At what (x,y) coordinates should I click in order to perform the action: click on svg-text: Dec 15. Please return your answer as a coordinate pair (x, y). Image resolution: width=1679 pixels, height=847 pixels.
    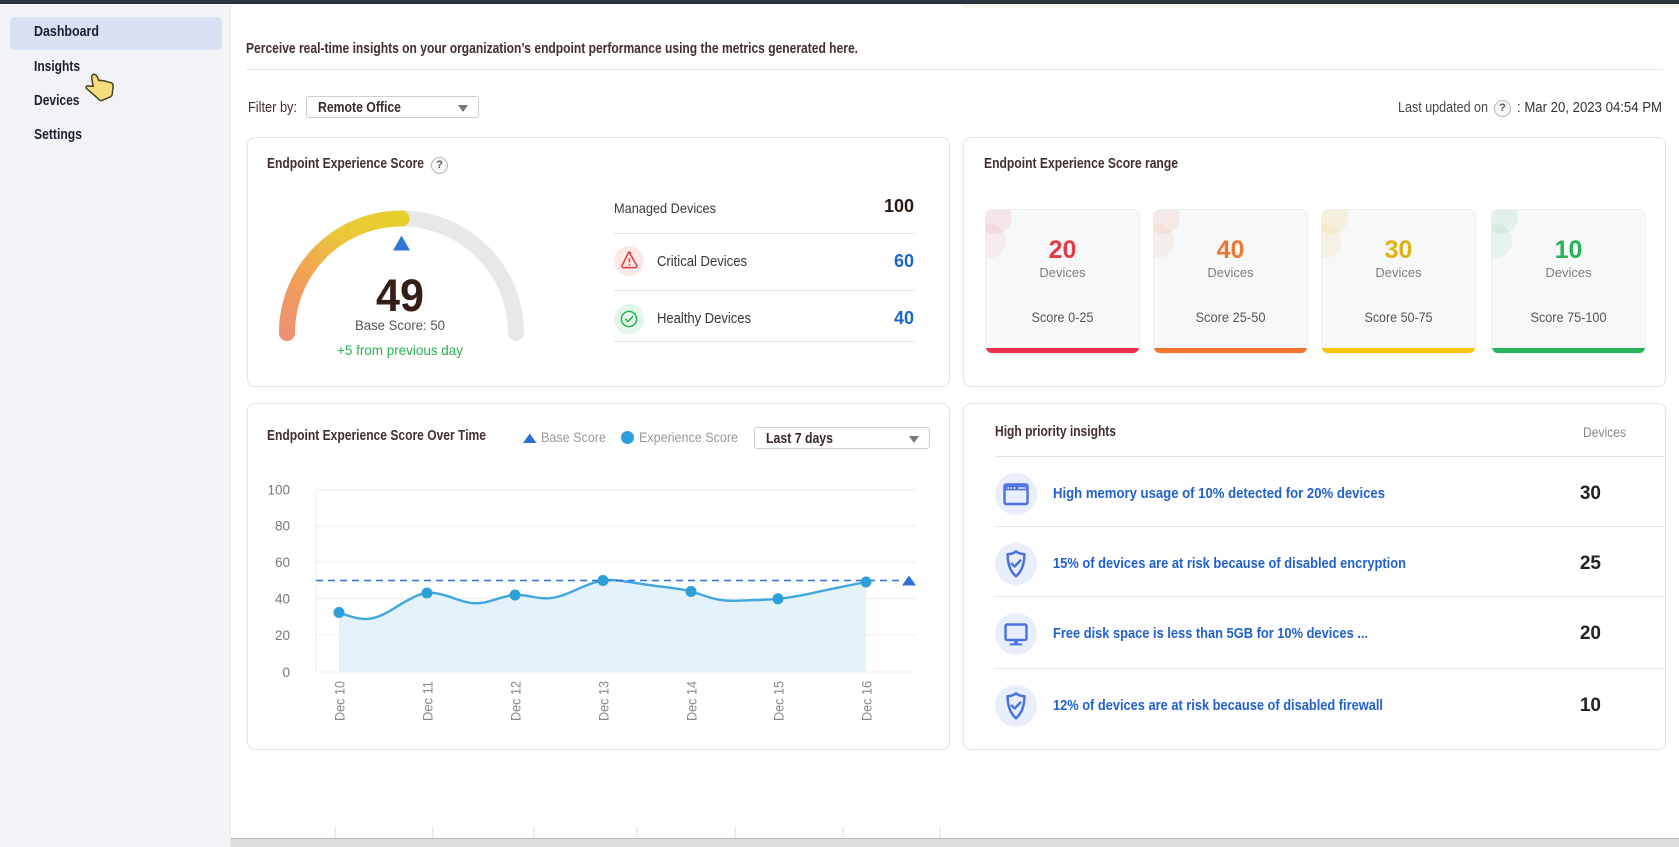
    Looking at the image, I should click on (779, 701).